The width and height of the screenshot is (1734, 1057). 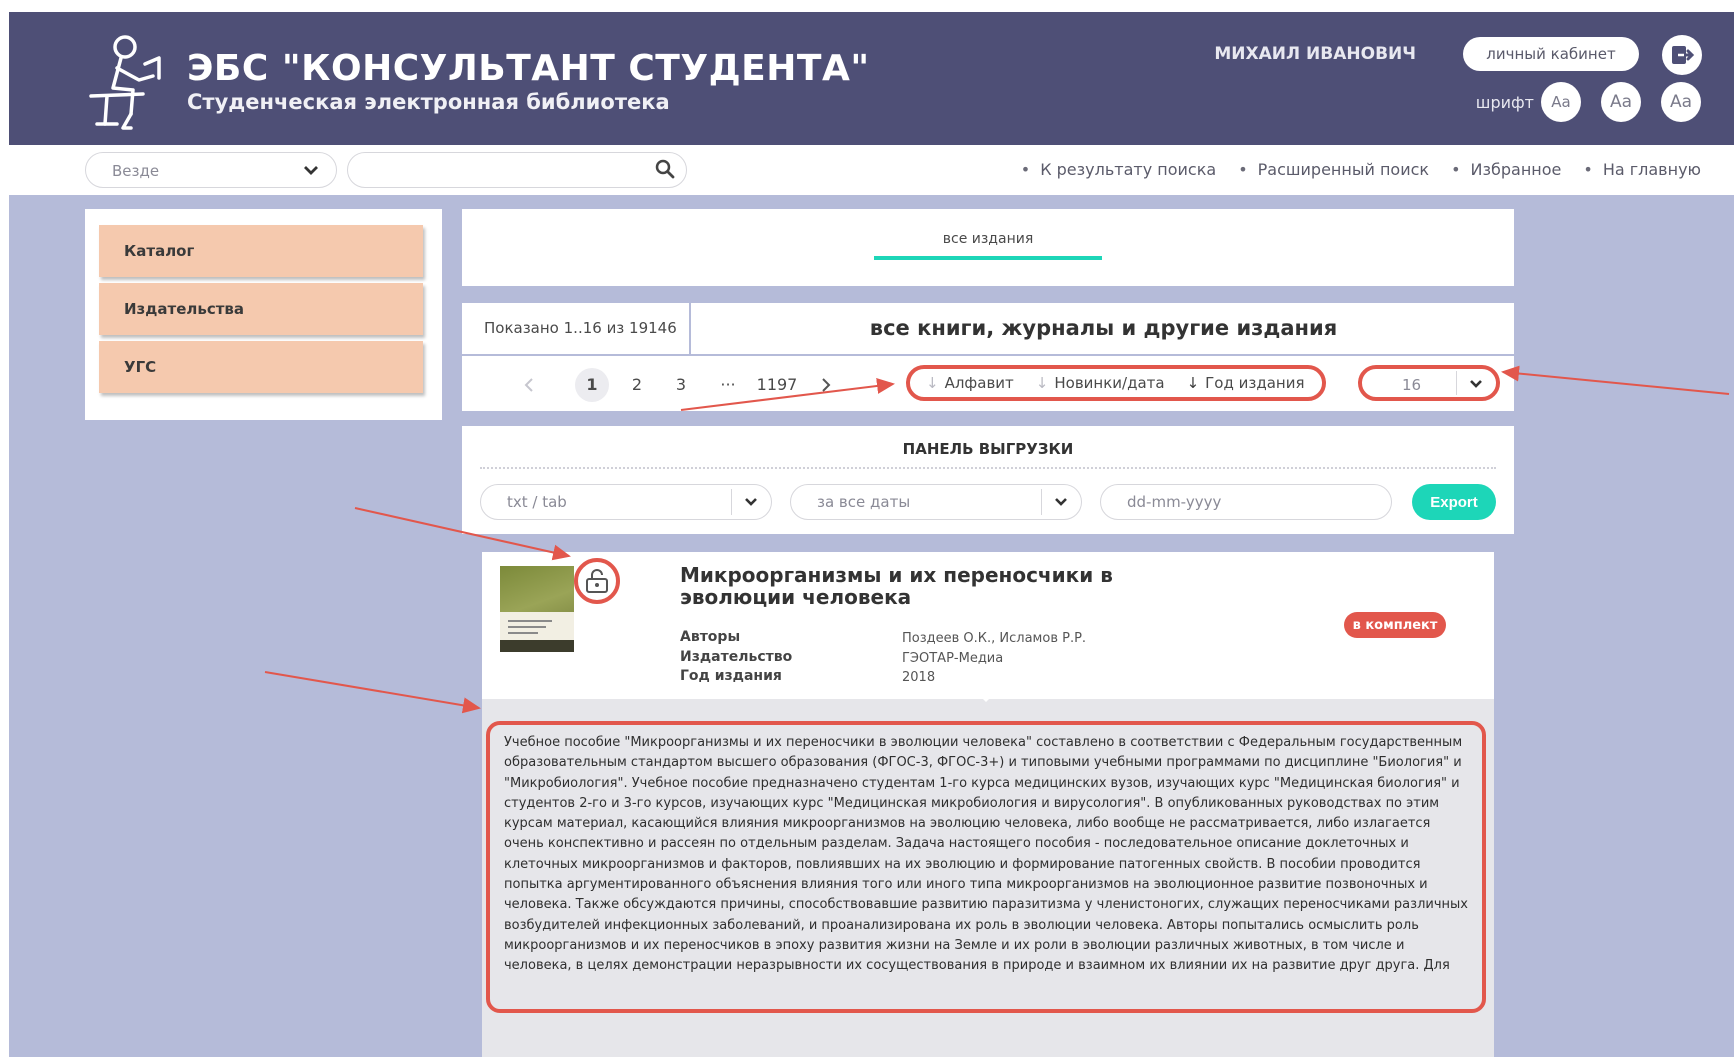 I want to click on authors-label: Авторы, so click(x=710, y=637).